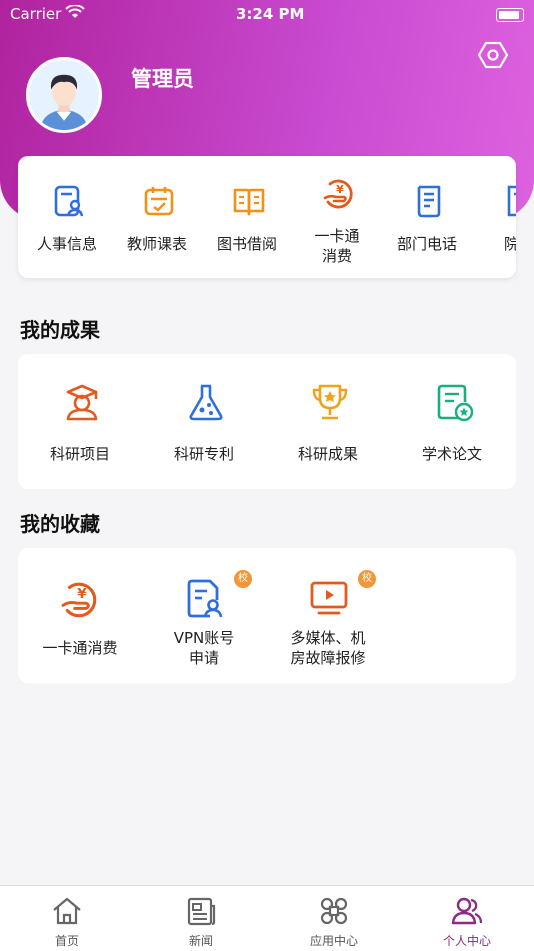  Describe the element at coordinates (66, 244) in the screenshot. I see `quick-item-label: 人事信息` at that location.